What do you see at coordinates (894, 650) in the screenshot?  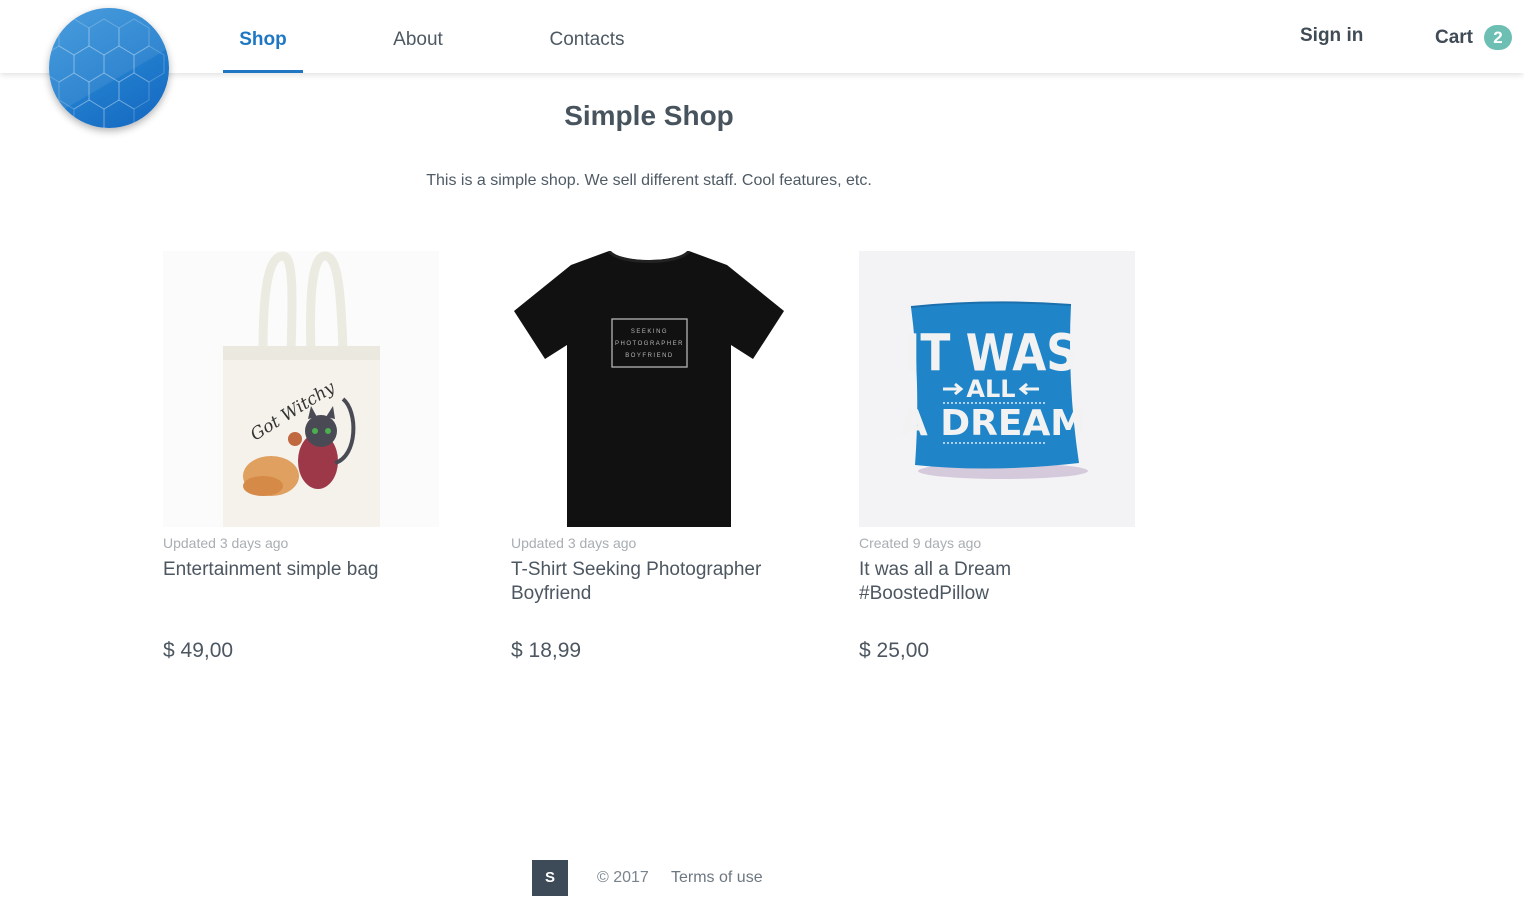 I see `product-price: $ 25,00` at bounding box center [894, 650].